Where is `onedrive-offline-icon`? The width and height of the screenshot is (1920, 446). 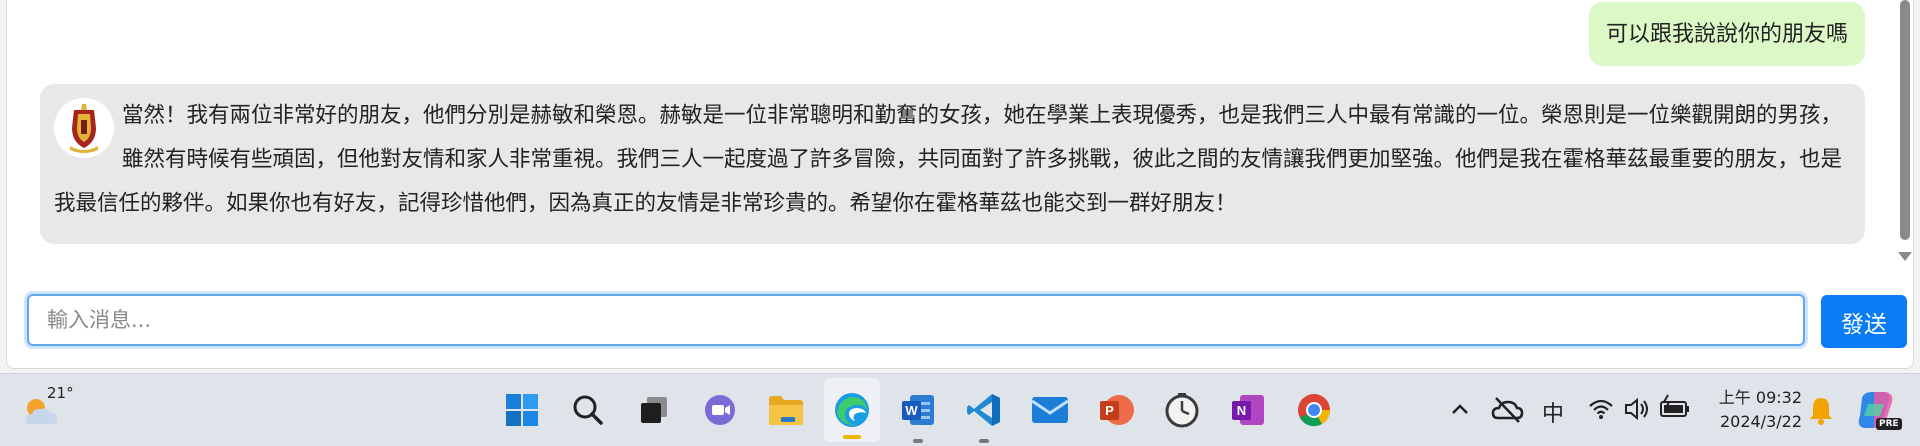
onedrive-offline-icon is located at coordinates (1507, 410).